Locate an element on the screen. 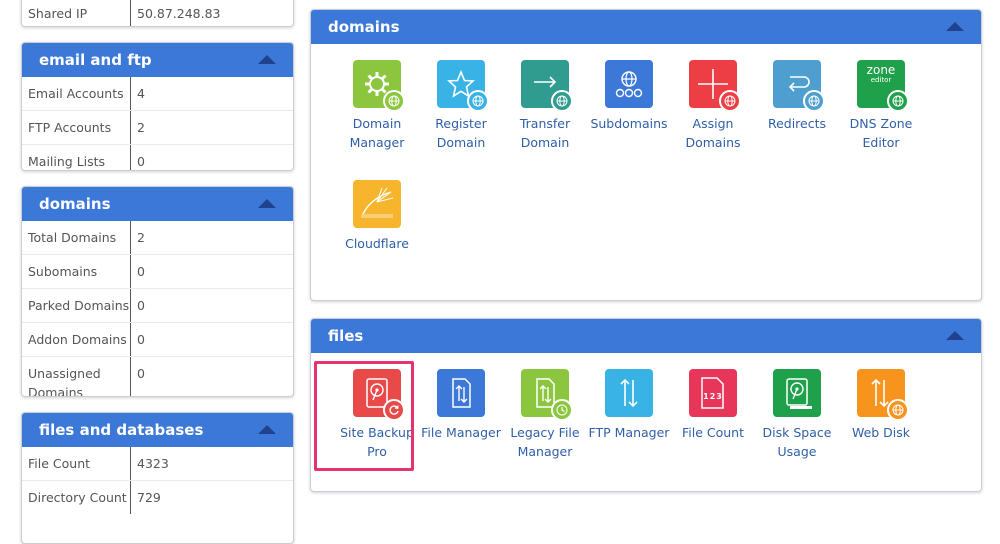  icon-label: Assign Domains is located at coordinates (713, 133).